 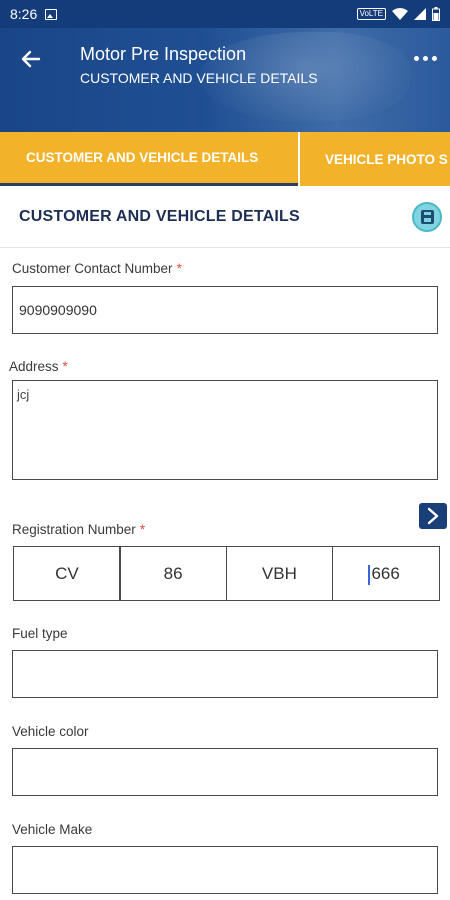 What do you see at coordinates (225, 310) in the screenshot?
I see `contact-number-input: 9090909090` at bounding box center [225, 310].